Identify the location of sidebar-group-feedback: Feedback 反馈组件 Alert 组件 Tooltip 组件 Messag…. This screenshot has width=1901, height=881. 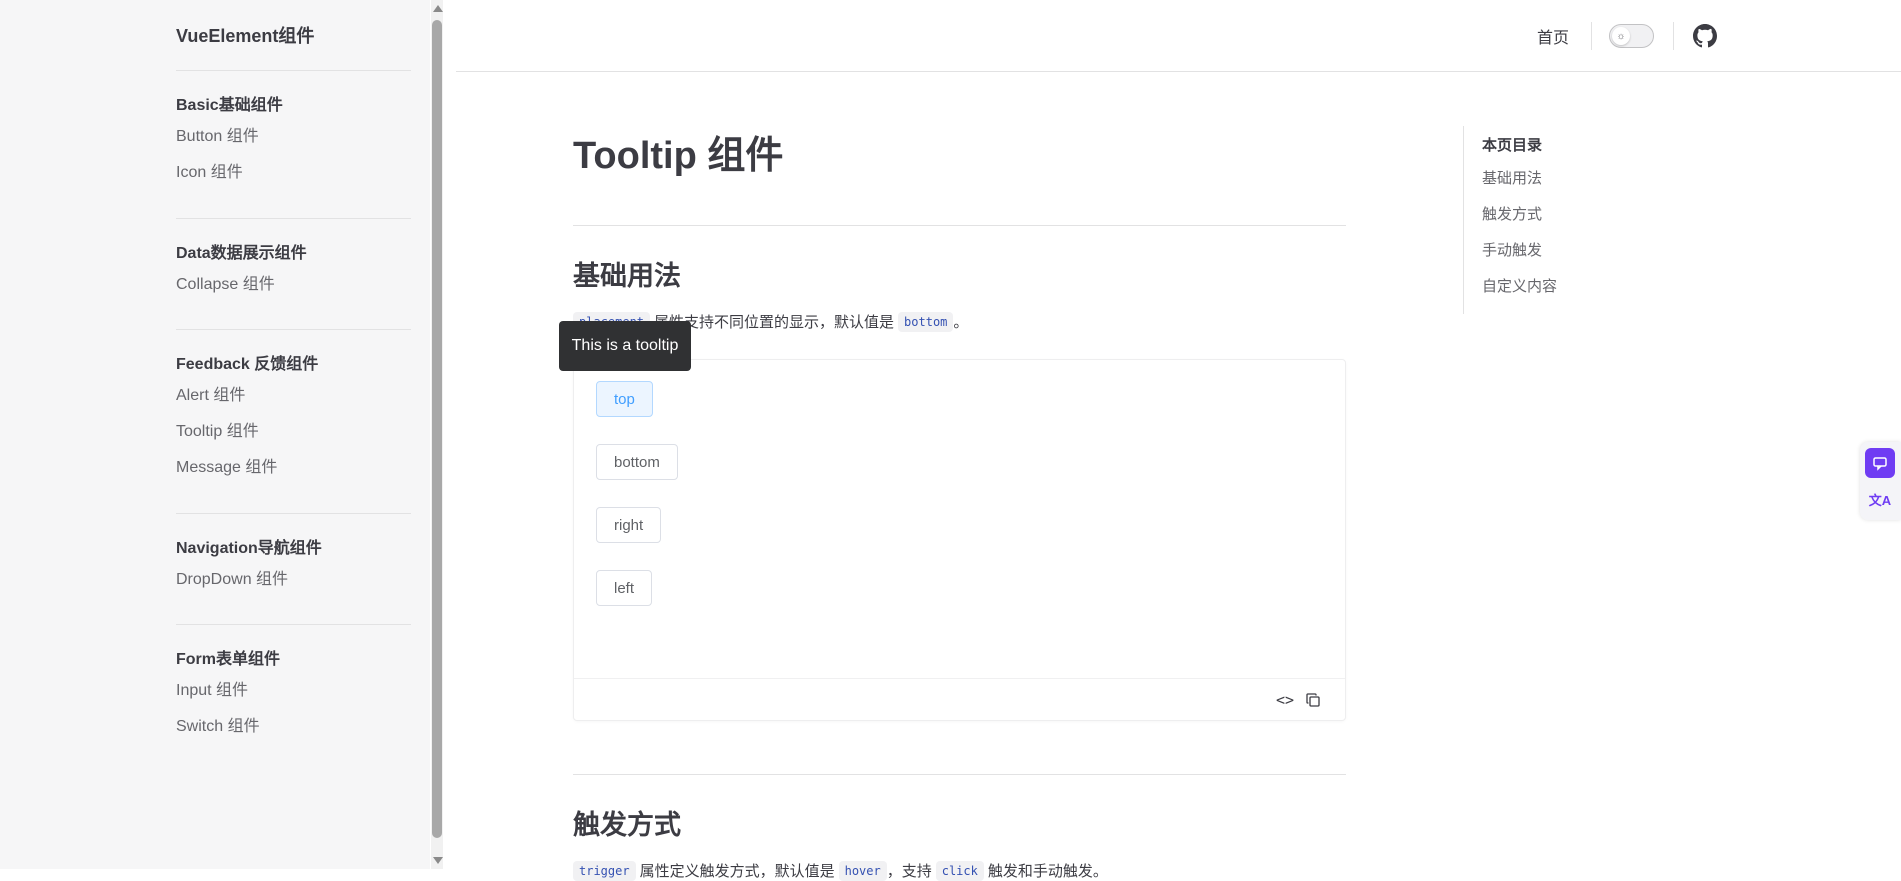
(293, 407).